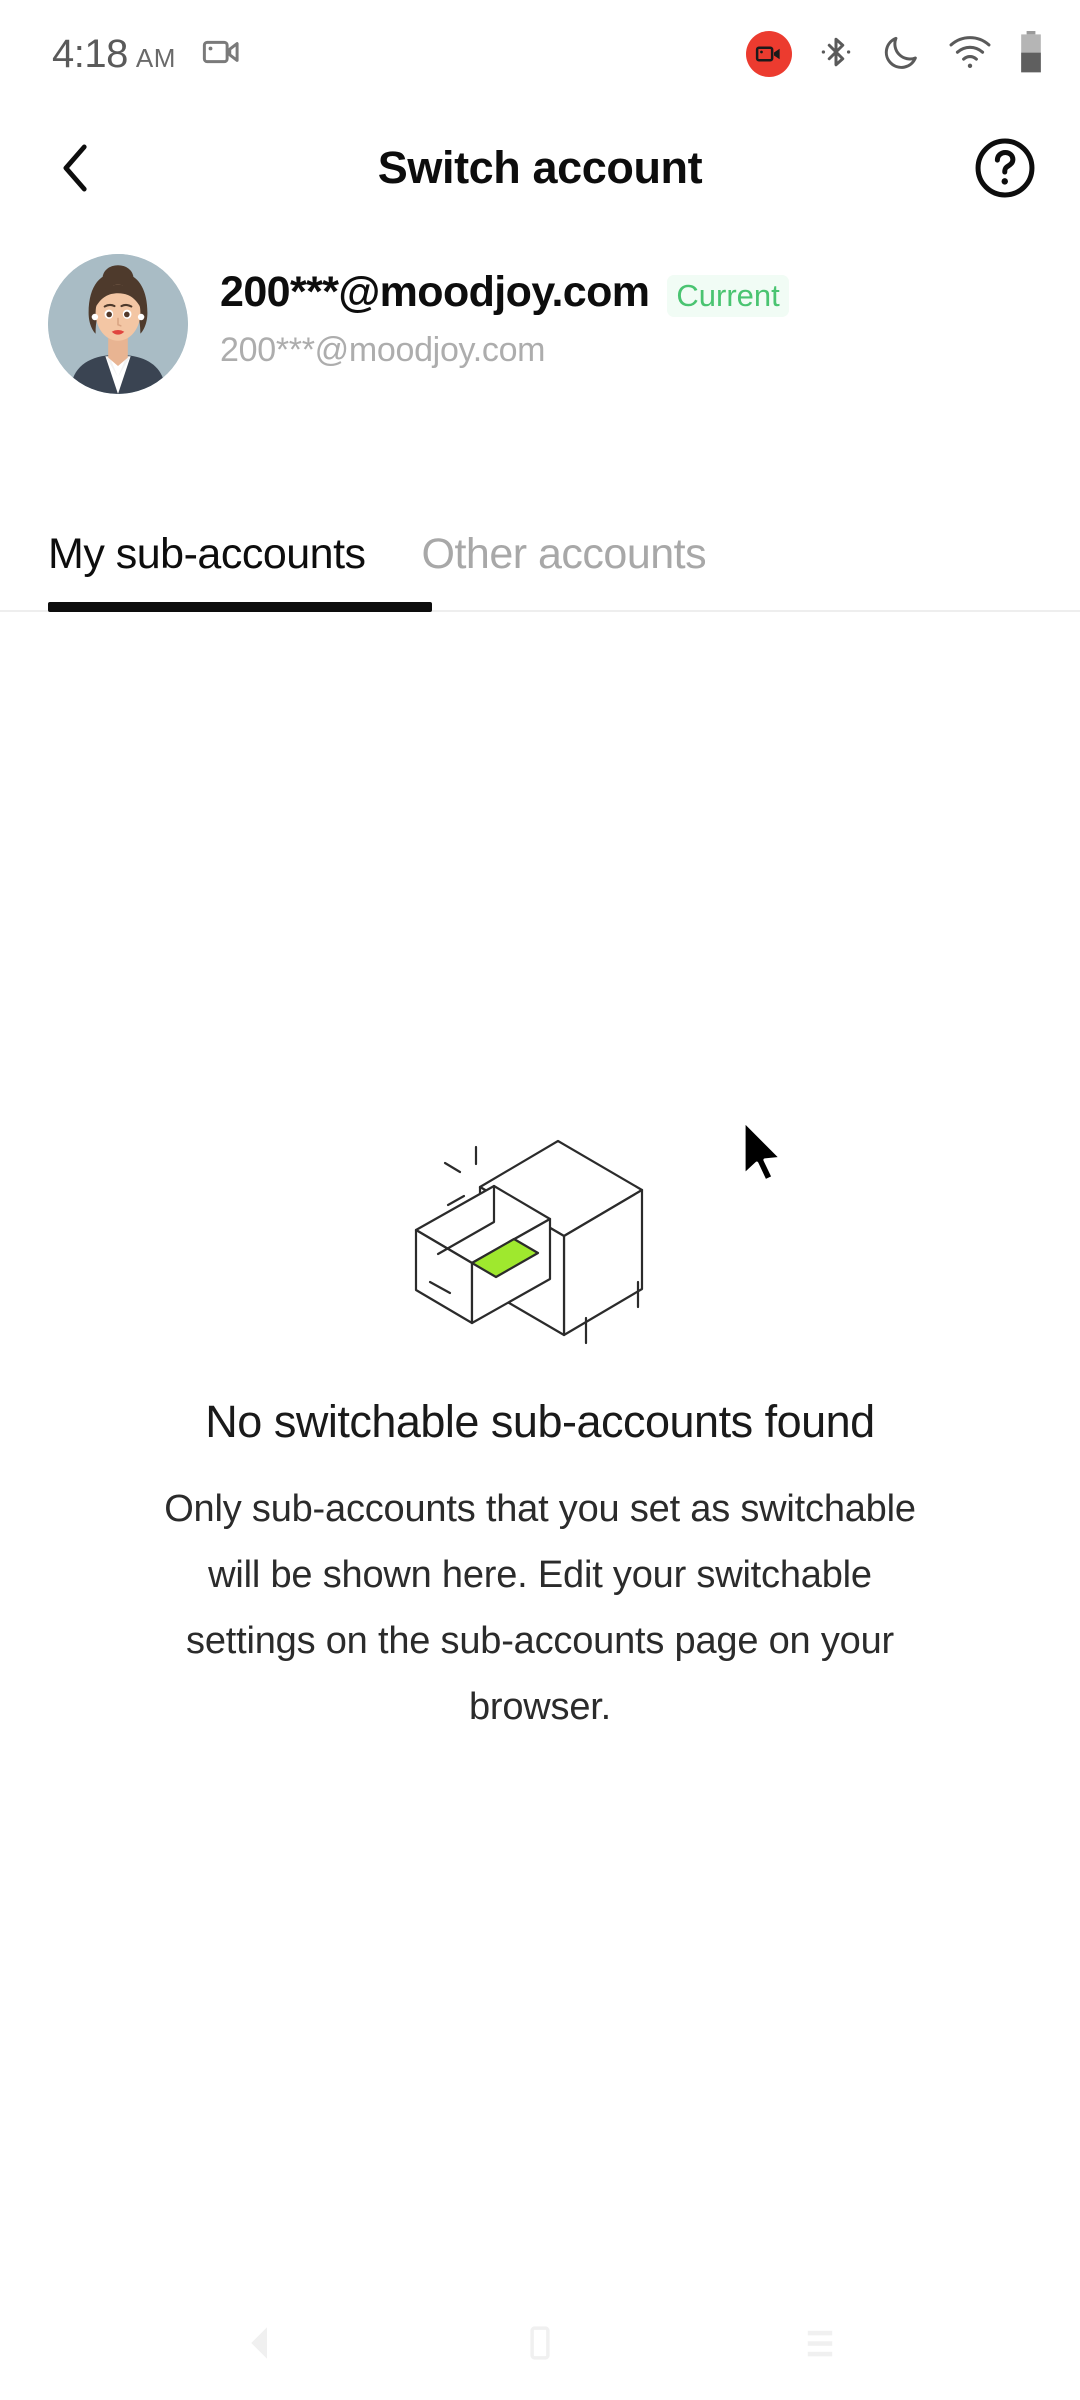  I want to click on system-navigation-bar, so click(540, 2345).